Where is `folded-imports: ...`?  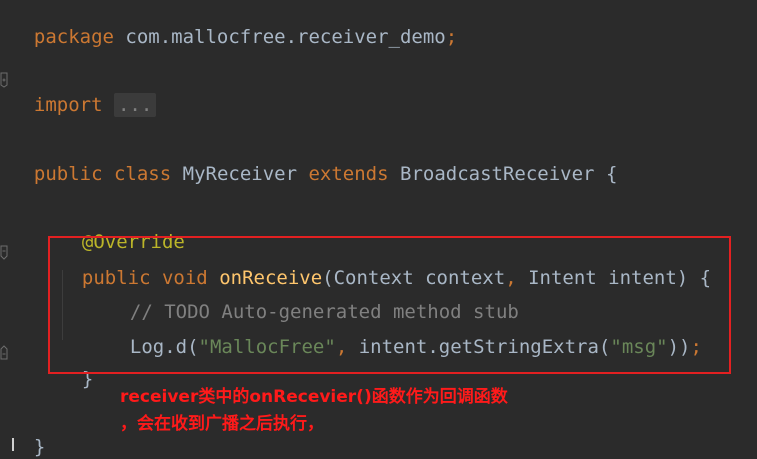 folded-imports: ... is located at coordinates (135, 105).